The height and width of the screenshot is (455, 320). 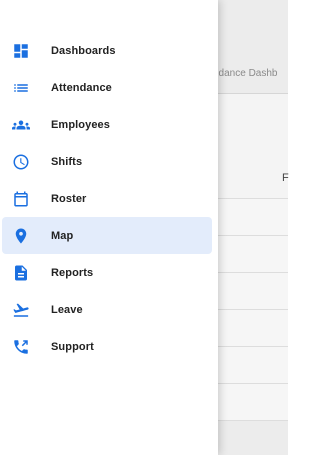 I want to click on clock-icon, so click(x=21, y=162).